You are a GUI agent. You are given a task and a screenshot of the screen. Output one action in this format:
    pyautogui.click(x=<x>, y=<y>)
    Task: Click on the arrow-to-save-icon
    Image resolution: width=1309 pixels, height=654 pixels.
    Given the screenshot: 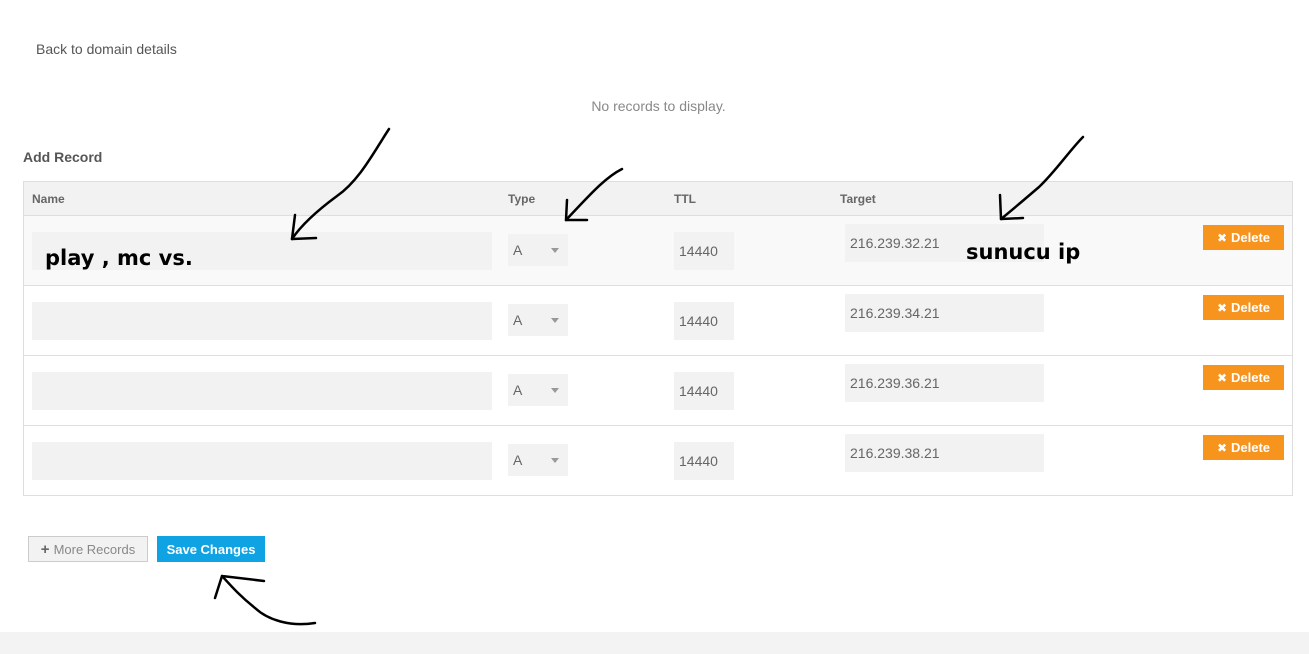 What is the action you would take?
    pyautogui.click(x=265, y=600)
    